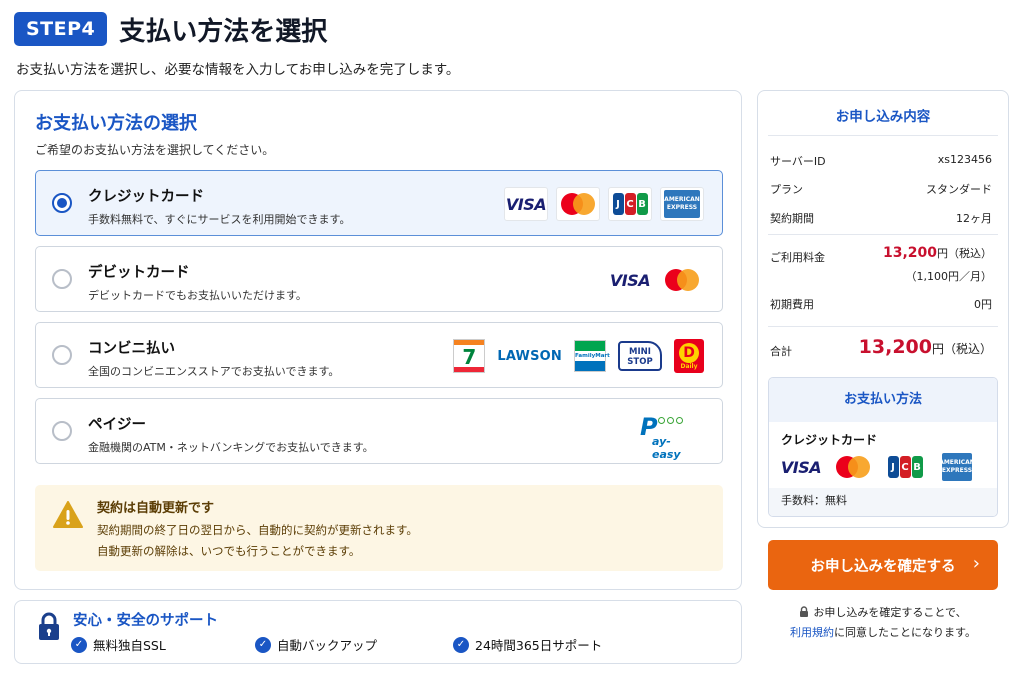  Describe the element at coordinates (604, 204) in the screenshot. I see `card-logos: VISA JCB AMERICAN EXPRESS` at that location.